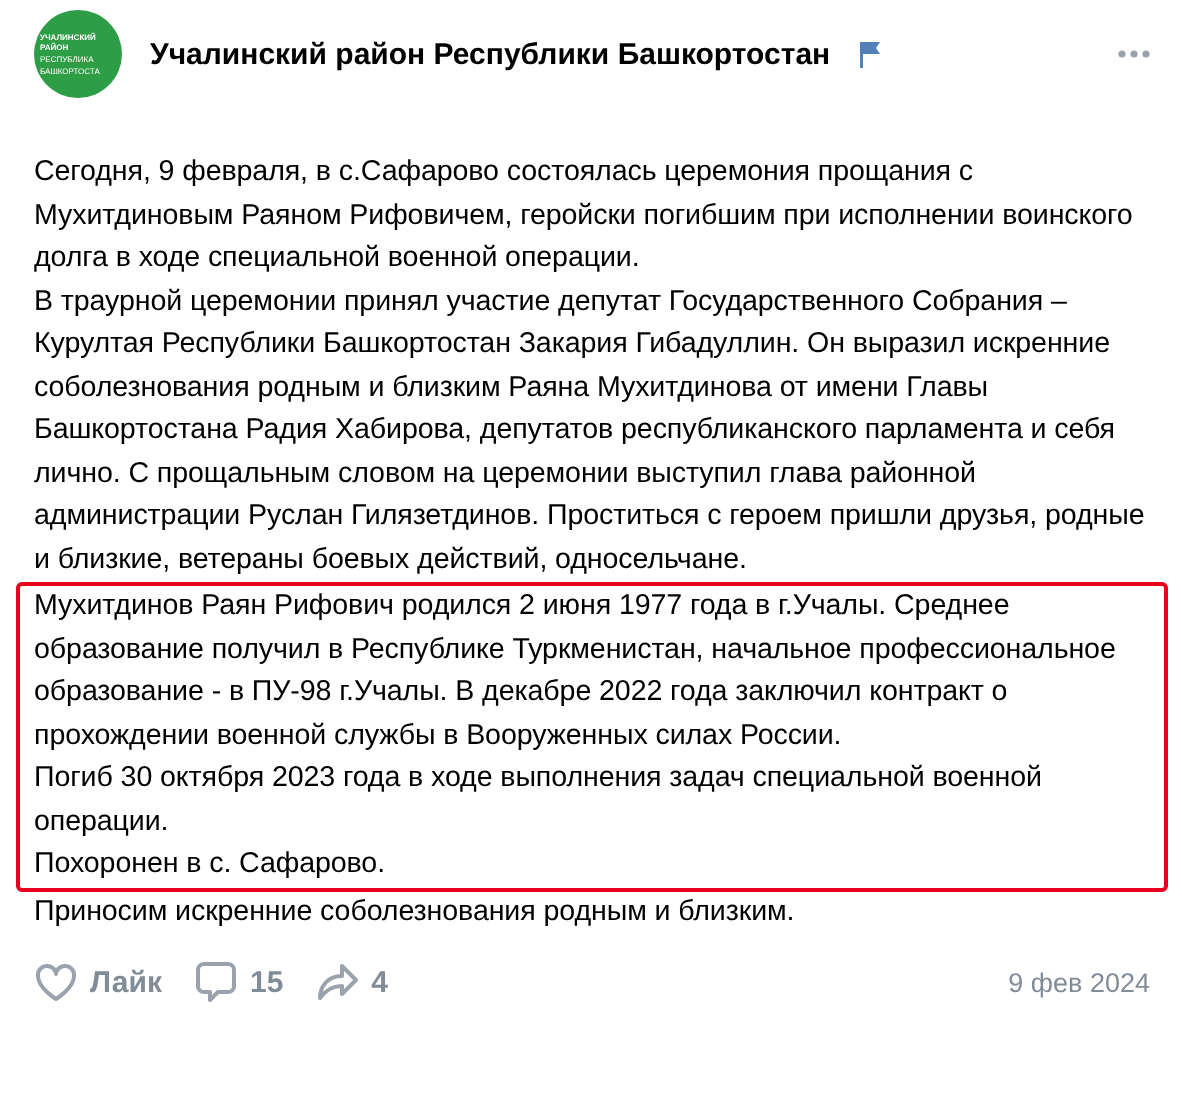  I want to click on more-icon, so click(1134, 54).